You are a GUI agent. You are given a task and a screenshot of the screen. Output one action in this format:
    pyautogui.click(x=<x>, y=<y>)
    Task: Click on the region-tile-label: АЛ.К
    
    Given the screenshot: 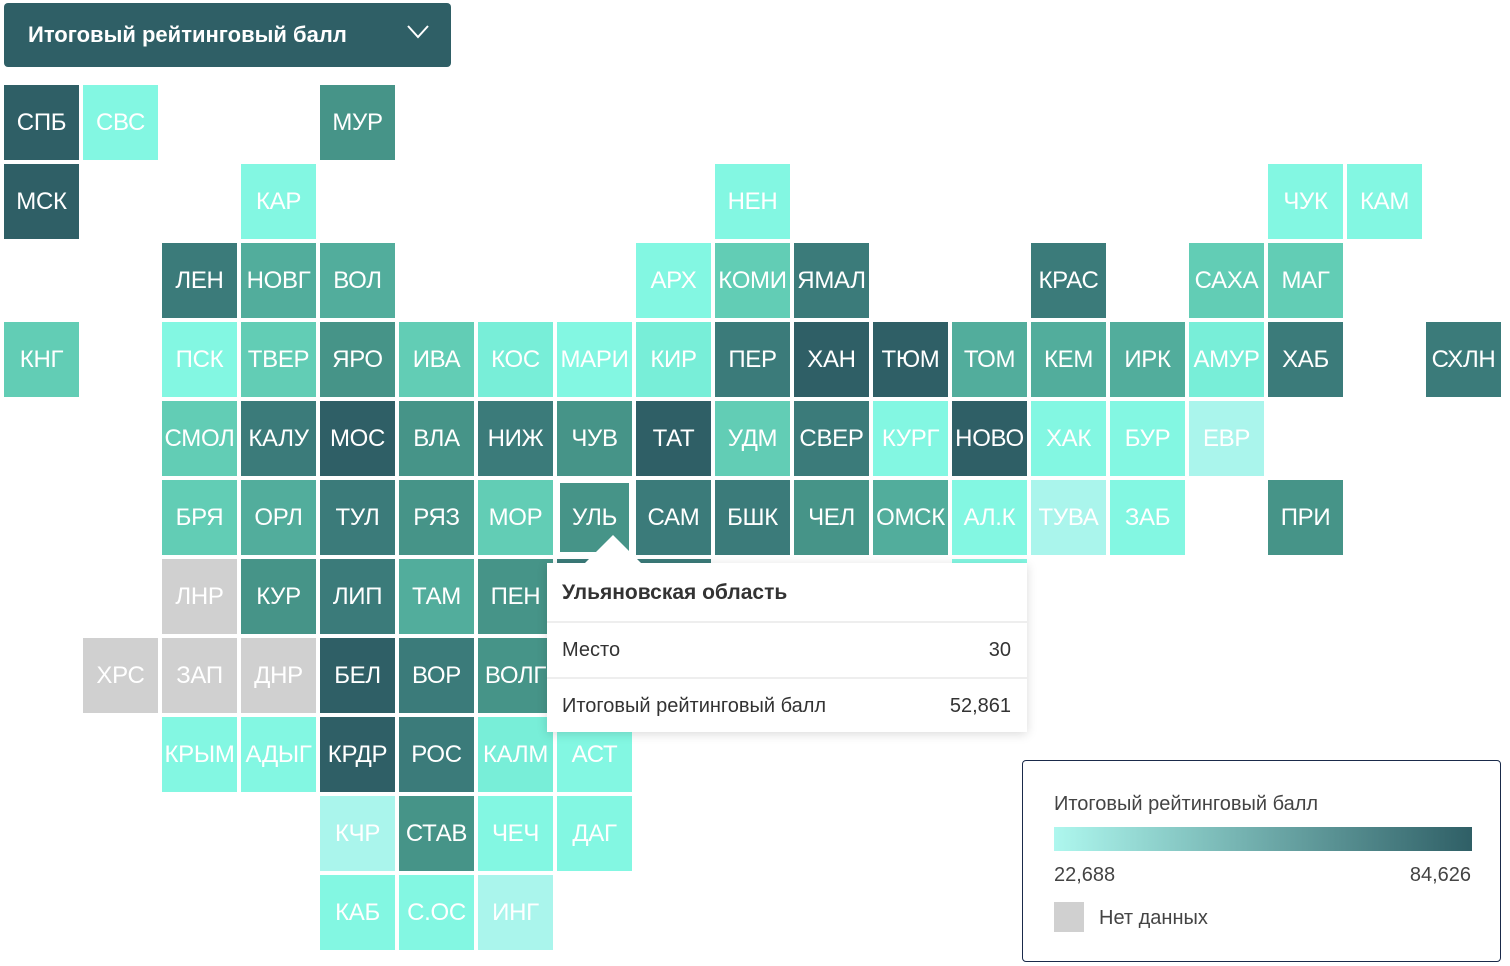 What is the action you would take?
    pyautogui.click(x=989, y=517)
    